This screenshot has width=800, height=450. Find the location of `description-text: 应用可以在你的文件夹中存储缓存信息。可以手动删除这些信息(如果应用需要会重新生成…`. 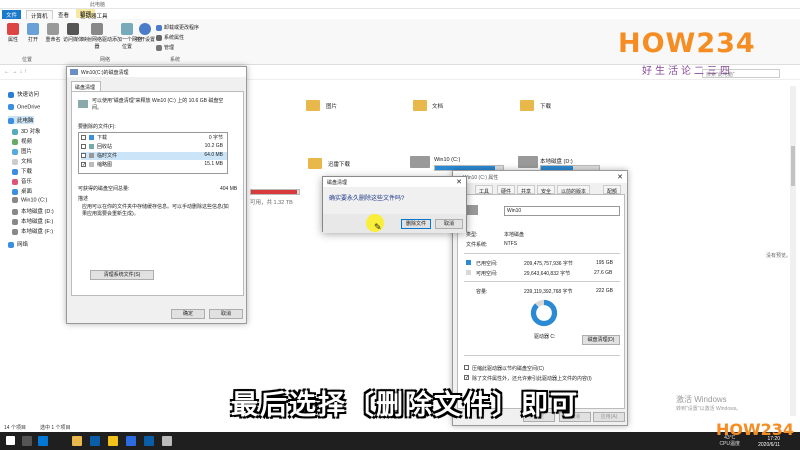

description-text: 应用可以在你的文件夹中存储缓存信息。可以手动删除这些信息(如果应用需要会重新生成… is located at coordinates (155, 210).